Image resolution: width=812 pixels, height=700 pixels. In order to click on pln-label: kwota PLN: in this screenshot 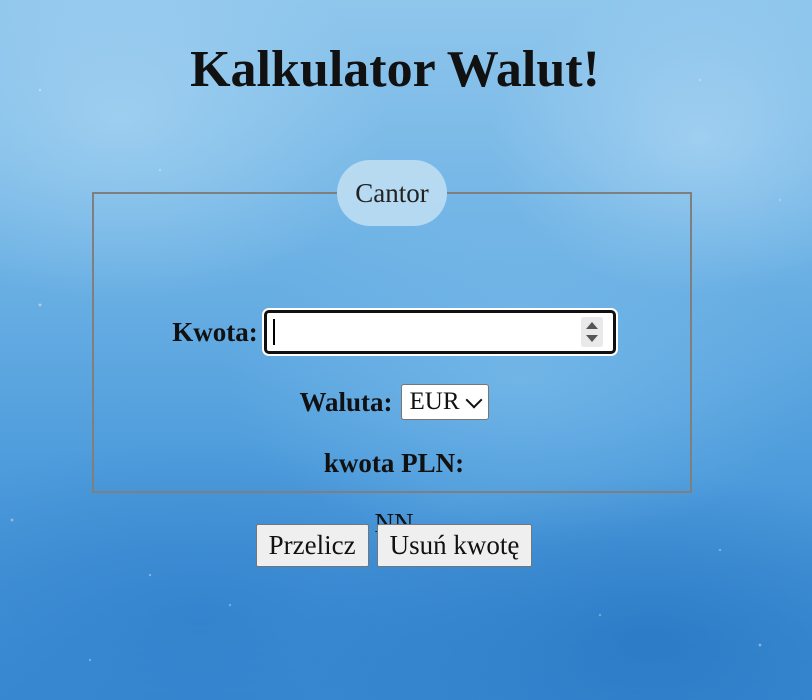, I will do `click(394, 463)`.